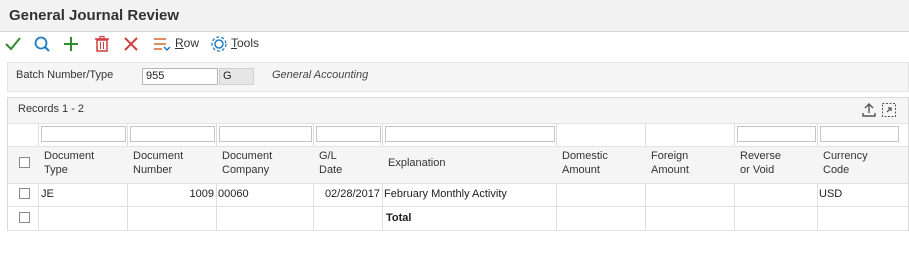 Image resolution: width=909 pixels, height=270 pixels. What do you see at coordinates (191, 43) in the screenshot?
I see `row-menu-label-rest: ow` at bounding box center [191, 43].